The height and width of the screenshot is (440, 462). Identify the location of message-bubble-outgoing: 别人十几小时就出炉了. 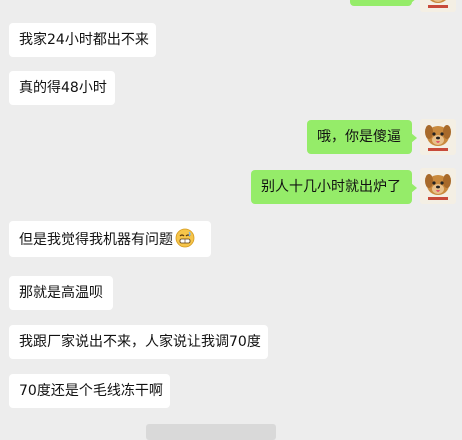
(334, 187).